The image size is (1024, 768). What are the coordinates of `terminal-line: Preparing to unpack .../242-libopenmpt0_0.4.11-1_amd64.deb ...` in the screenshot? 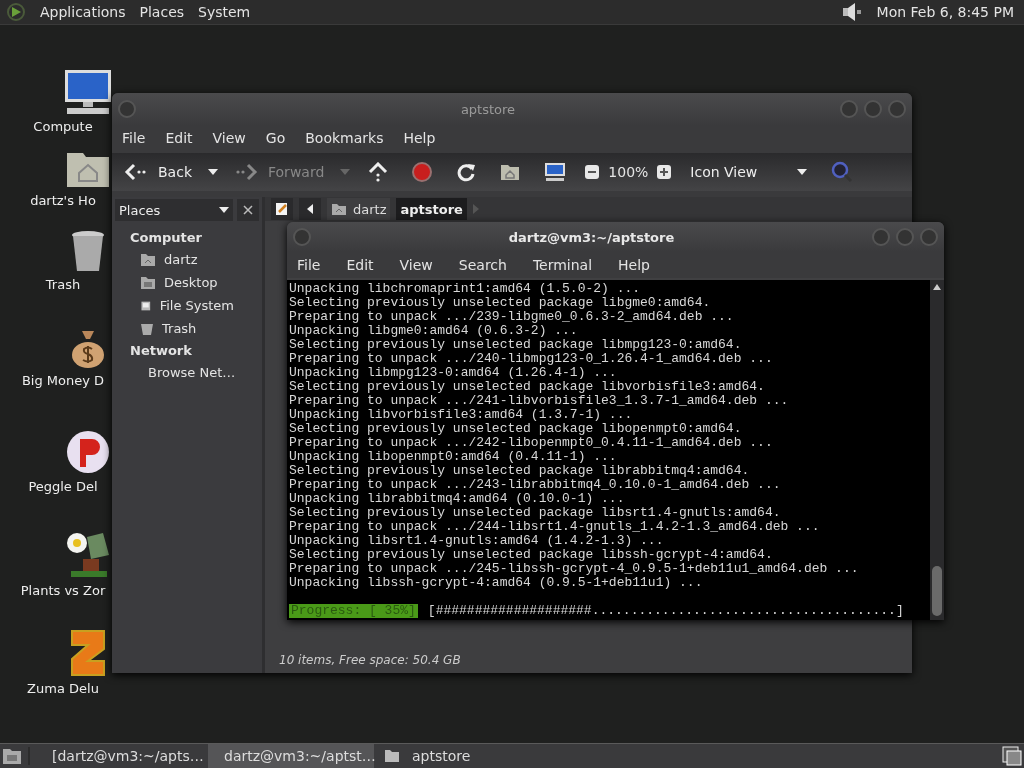 It's located at (531, 443).